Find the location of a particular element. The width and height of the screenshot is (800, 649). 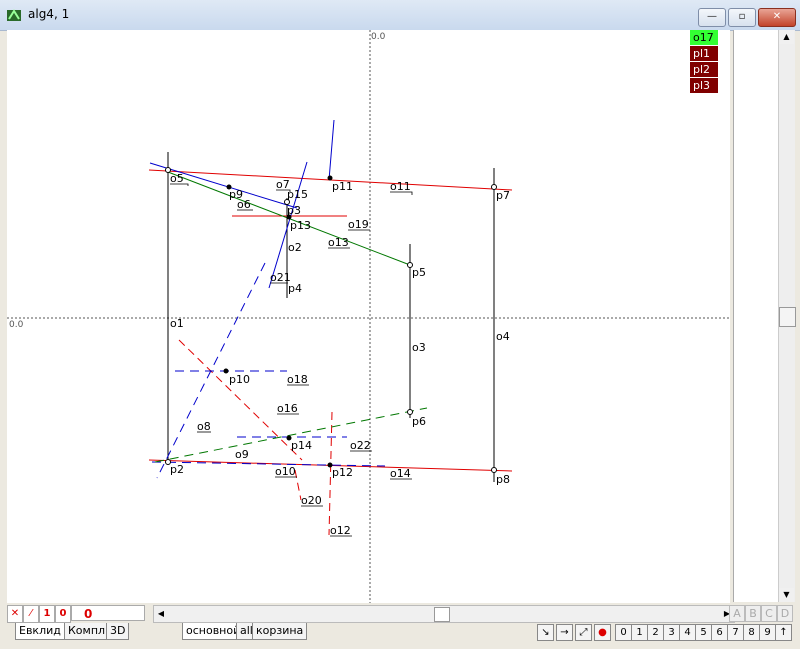

scroll-left-icon: ◀ is located at coordinates (161, 614).